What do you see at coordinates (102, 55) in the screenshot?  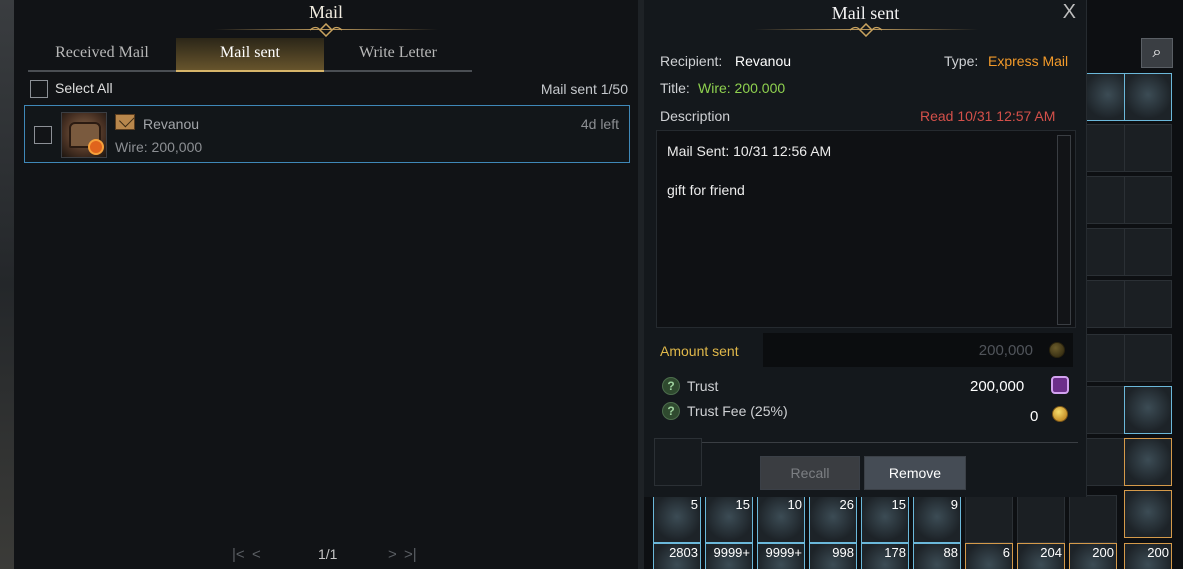 I see `tab-received-mail: Received Mail` at bounding box center [102, 55].